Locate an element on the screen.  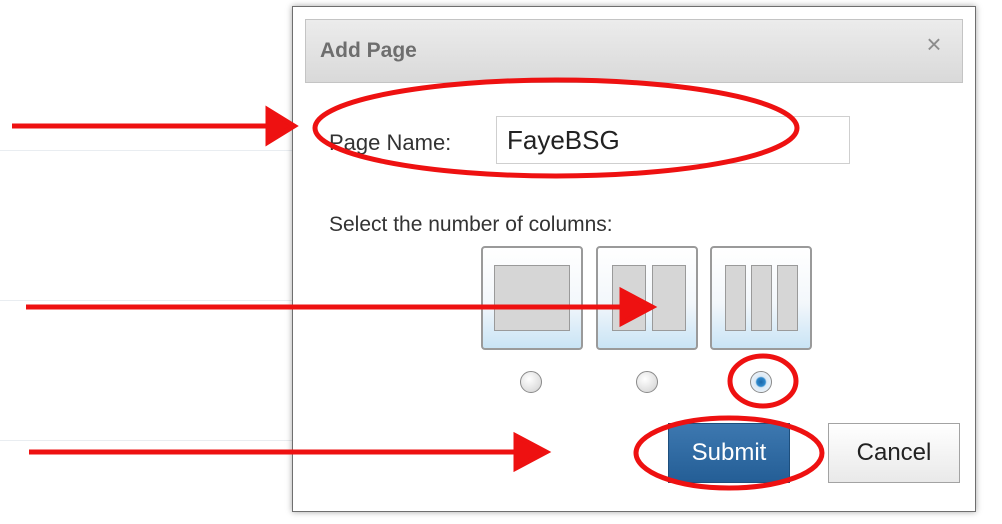
page-name-label: Page Name: is located at coordinates (390, 142).